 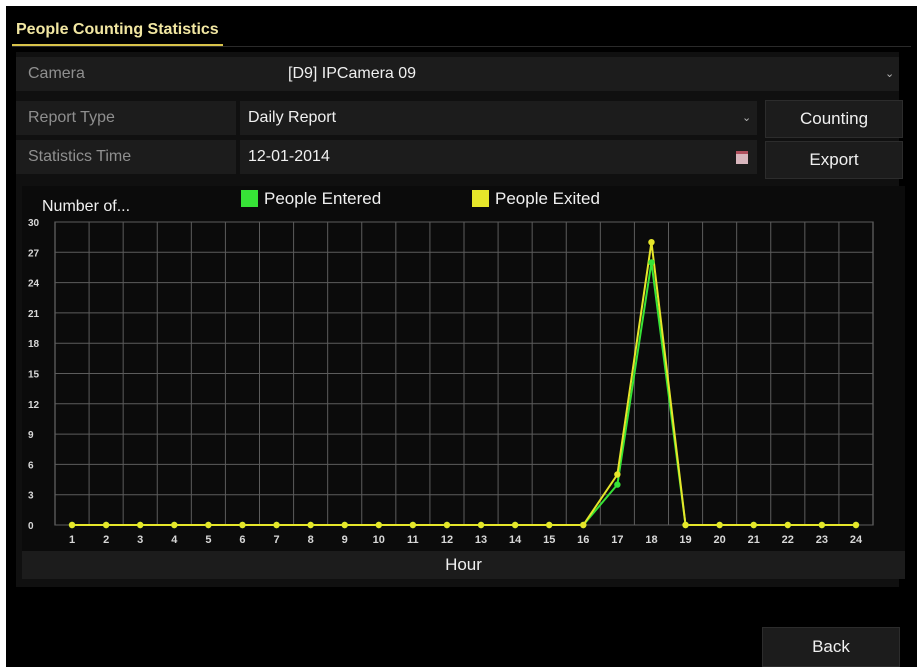 I want to click on x-axis-bar: Hour, so click(x=463, y=565).